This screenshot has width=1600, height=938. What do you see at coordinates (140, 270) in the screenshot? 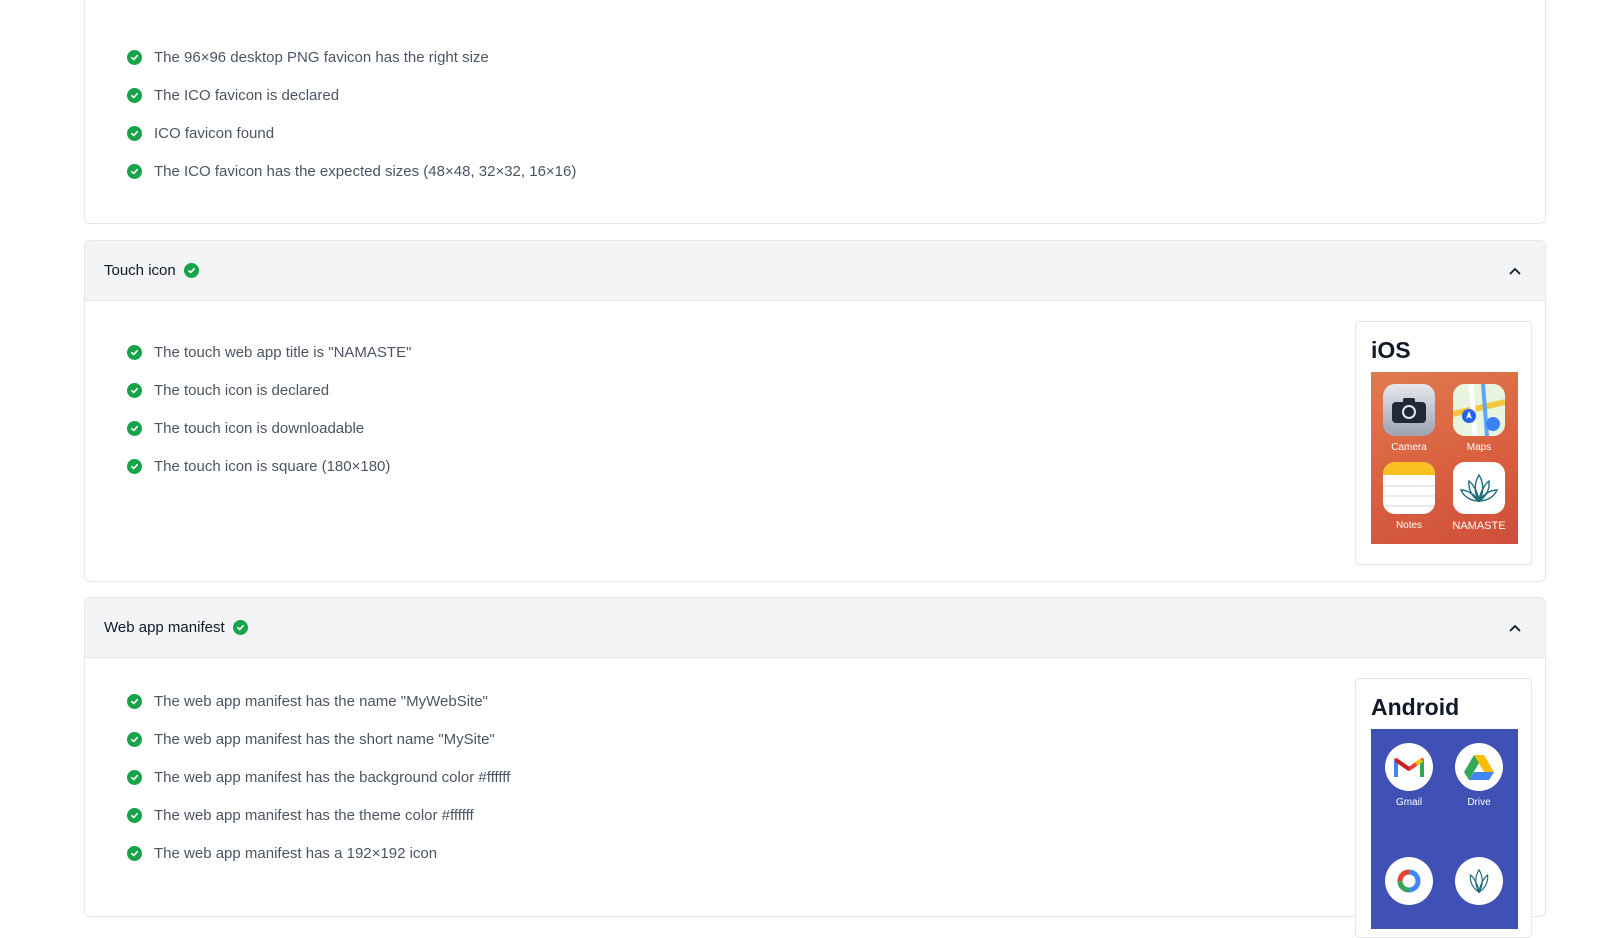
I see `section-title: Touch icon` at bounding box center [140, 270].